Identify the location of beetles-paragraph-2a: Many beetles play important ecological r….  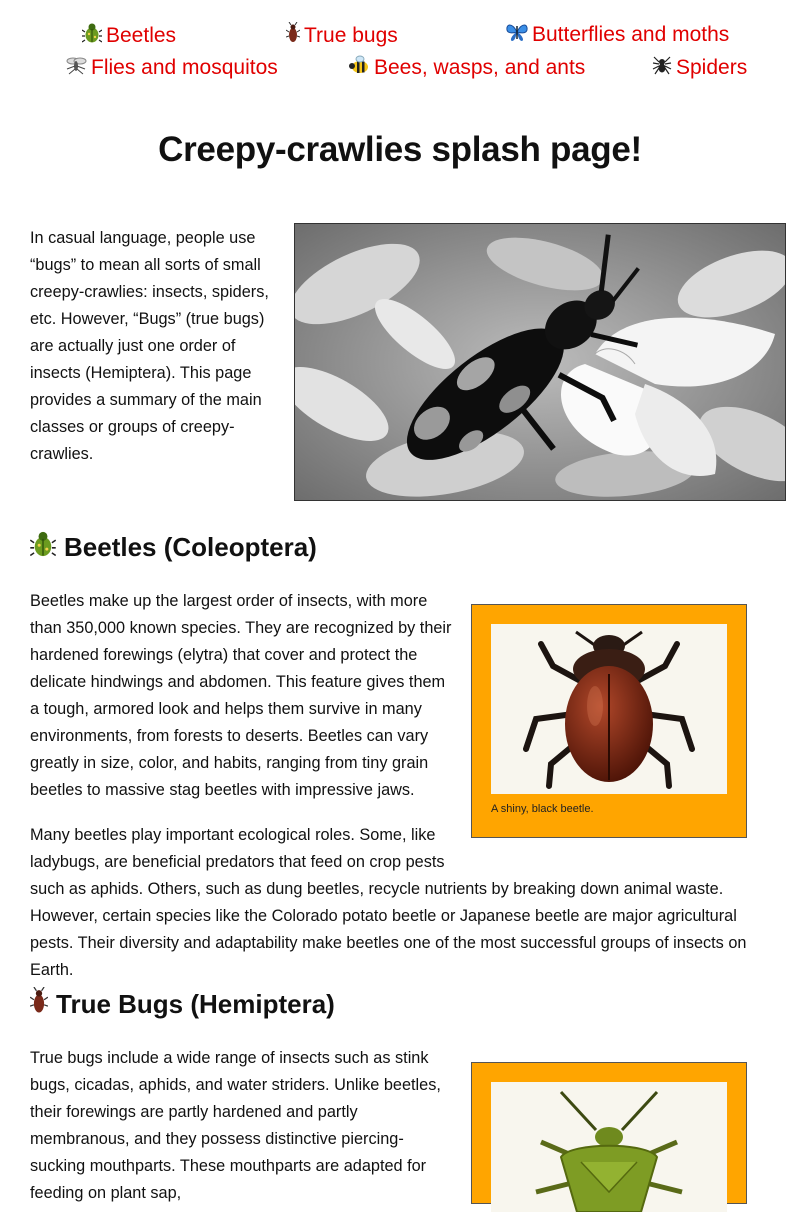
(237, 848).